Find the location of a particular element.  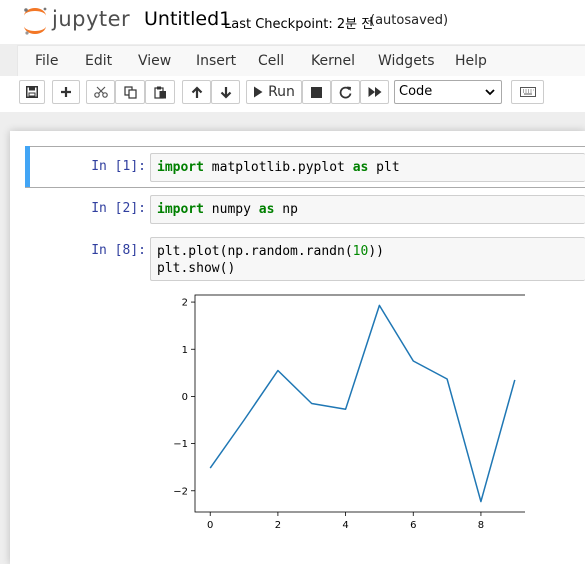

code-number: 10 is located at coordinates (360, 251).